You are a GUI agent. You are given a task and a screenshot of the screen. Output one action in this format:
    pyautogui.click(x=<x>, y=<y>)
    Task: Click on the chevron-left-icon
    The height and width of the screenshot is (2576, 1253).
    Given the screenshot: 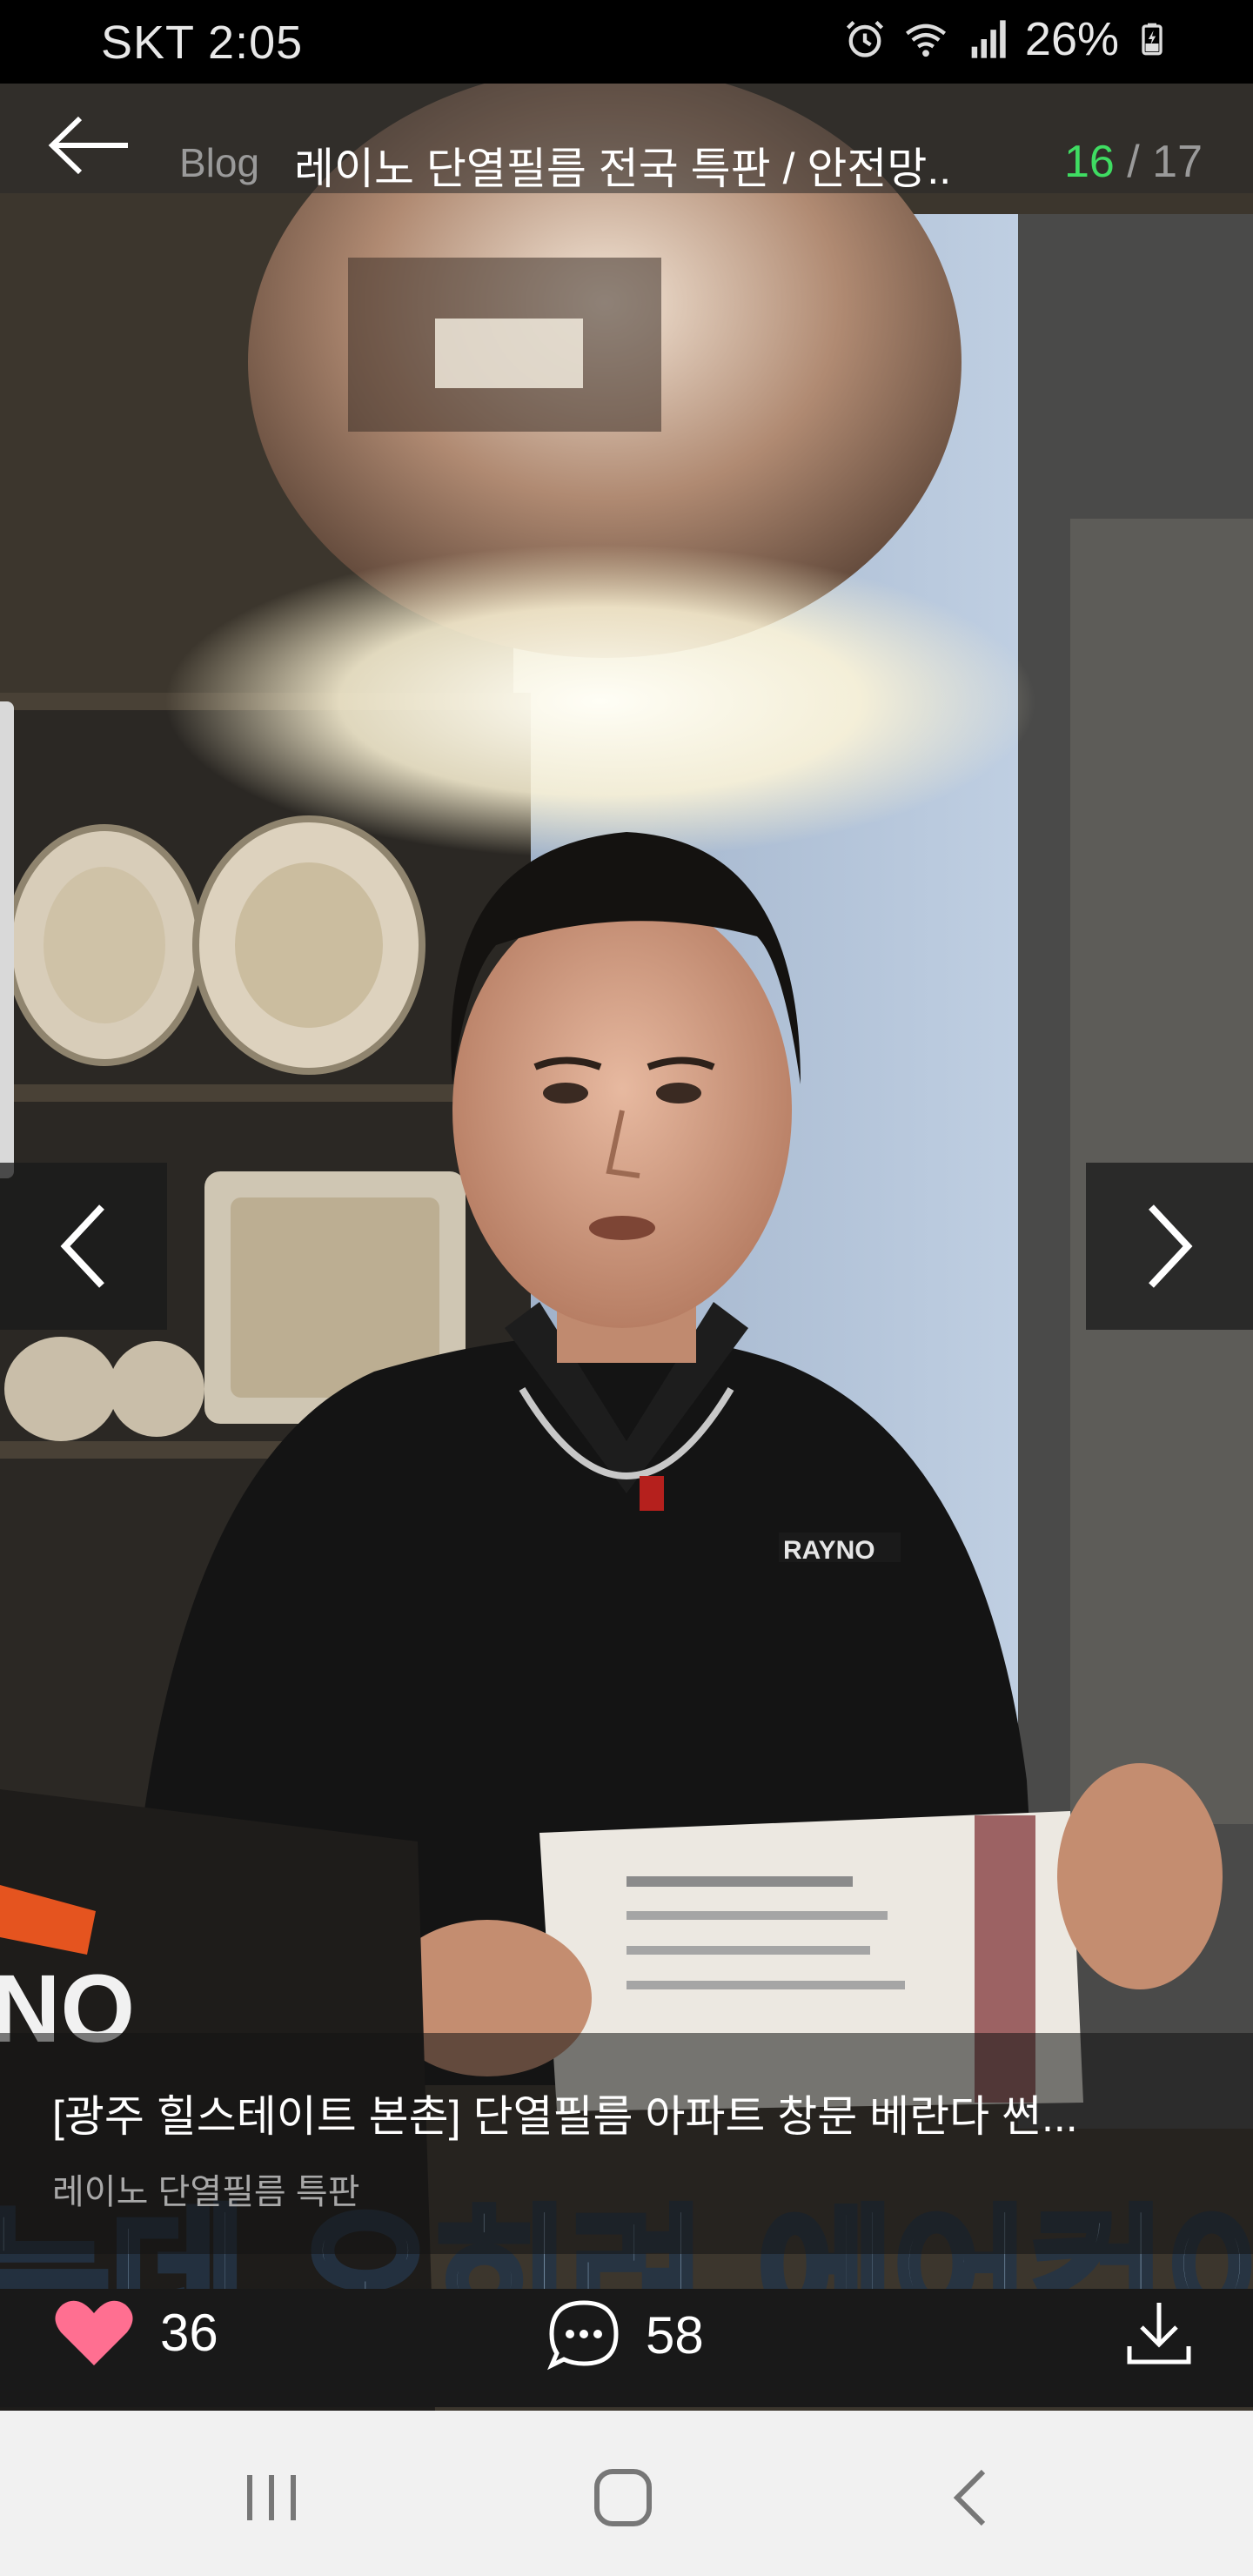 What is the action you would take?
    pyautogui.click(x=82, y=1246)
    